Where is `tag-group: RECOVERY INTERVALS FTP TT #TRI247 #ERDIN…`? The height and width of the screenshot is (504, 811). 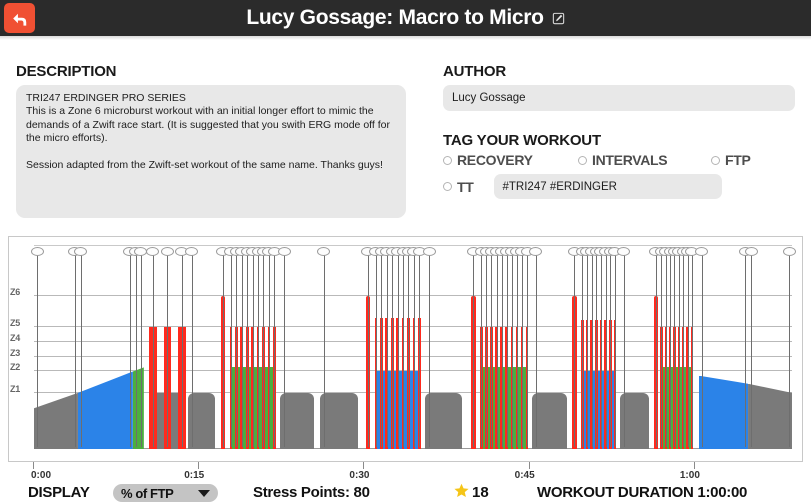
tag-group: RECOVERY INTERVALS FTP TT #TRI247 #ERDIN… is located at coordinates (619, 175).